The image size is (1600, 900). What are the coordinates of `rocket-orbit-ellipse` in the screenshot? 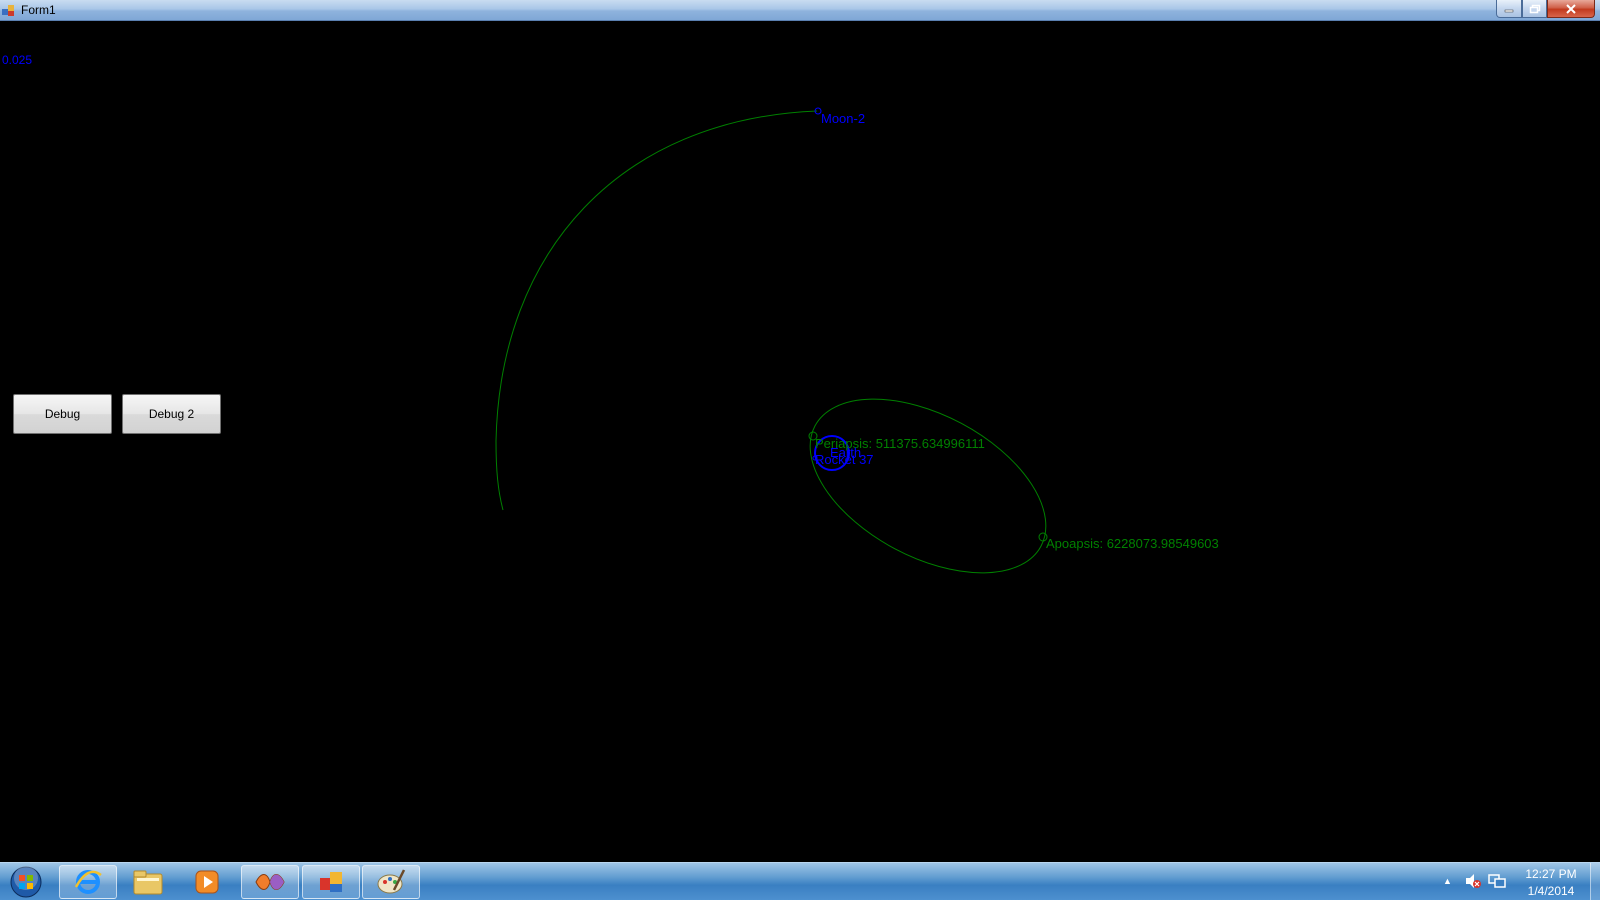 It's located at (928, 486).